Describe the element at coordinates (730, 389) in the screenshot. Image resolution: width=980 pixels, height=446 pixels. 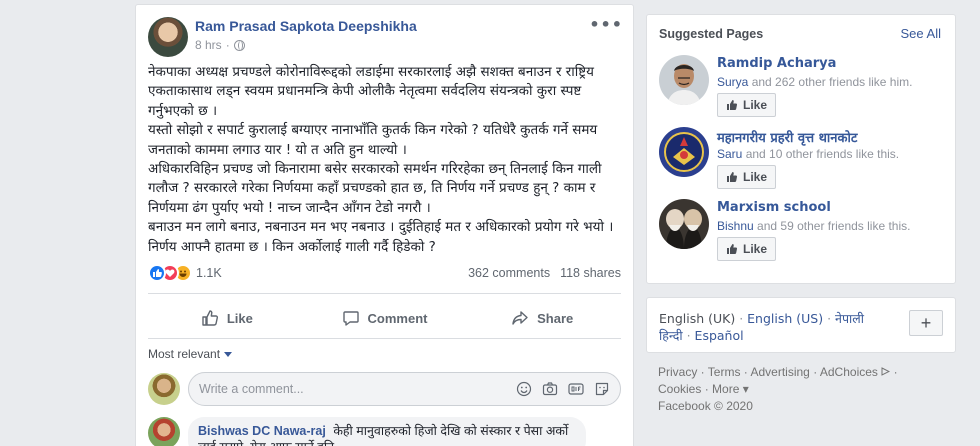
I see `footer-link-more: More ▾` at that location.